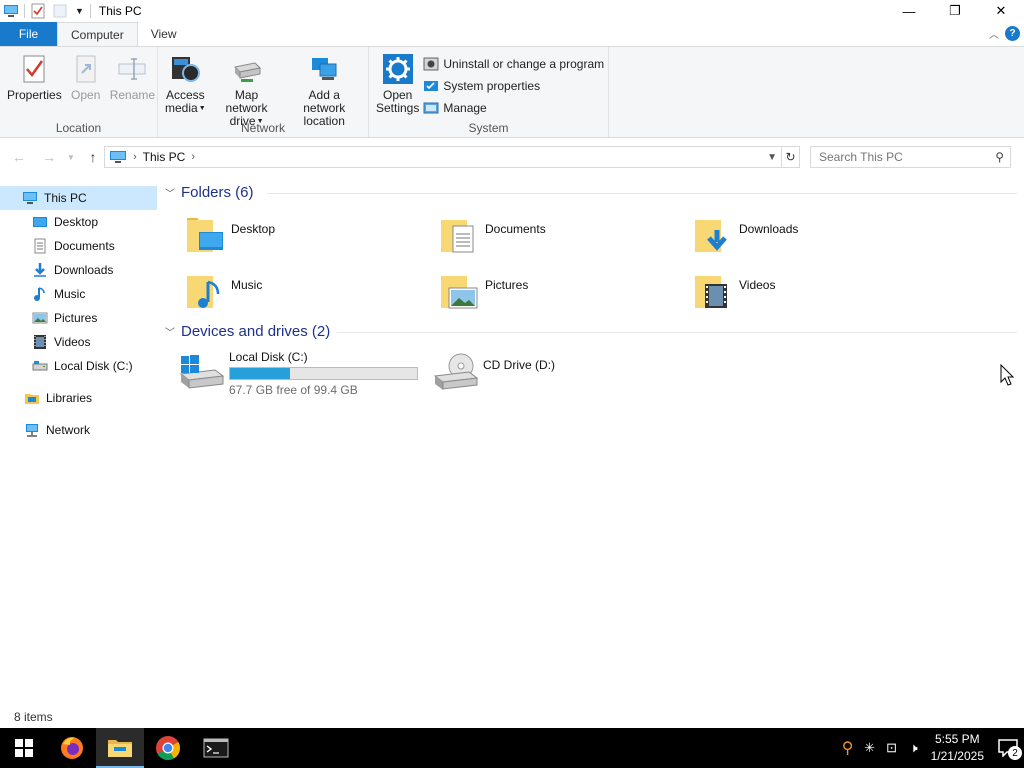 The height and width of the screenshot is (768, 1024). What do you see at coordinates (513, 86) in the screenshot?
I see `system-properties-button: System properties` at bounding box center [513, 86].